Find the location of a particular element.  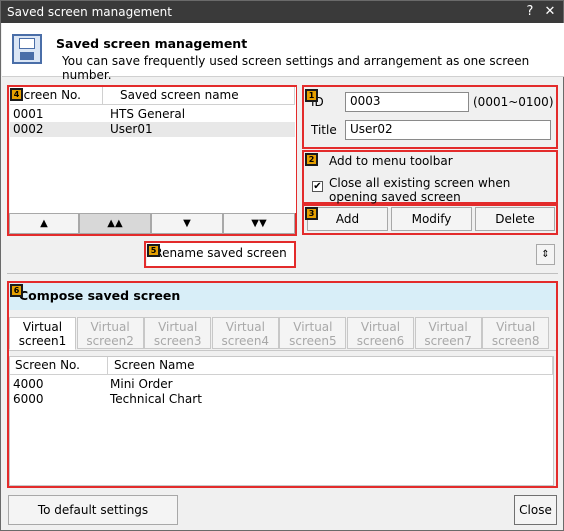

tab-label-line2: screen1 is located at coordinates (42, 341).